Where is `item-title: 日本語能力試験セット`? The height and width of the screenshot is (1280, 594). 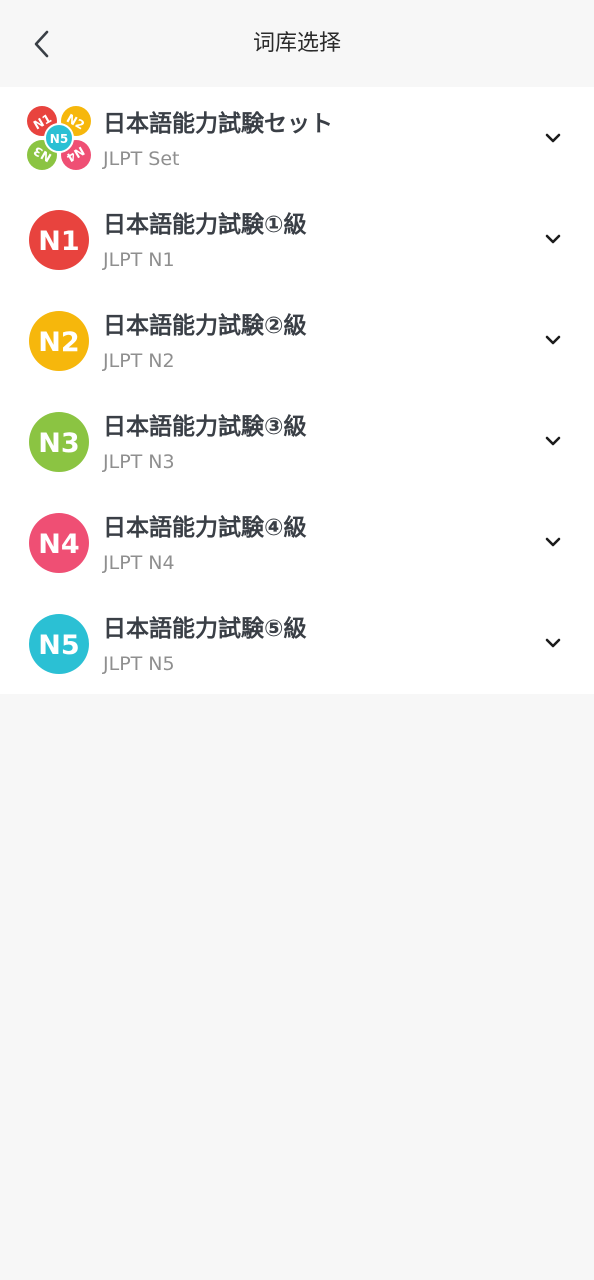 item-title: 日本語能力試験セット is located at coordinates (218, 124).